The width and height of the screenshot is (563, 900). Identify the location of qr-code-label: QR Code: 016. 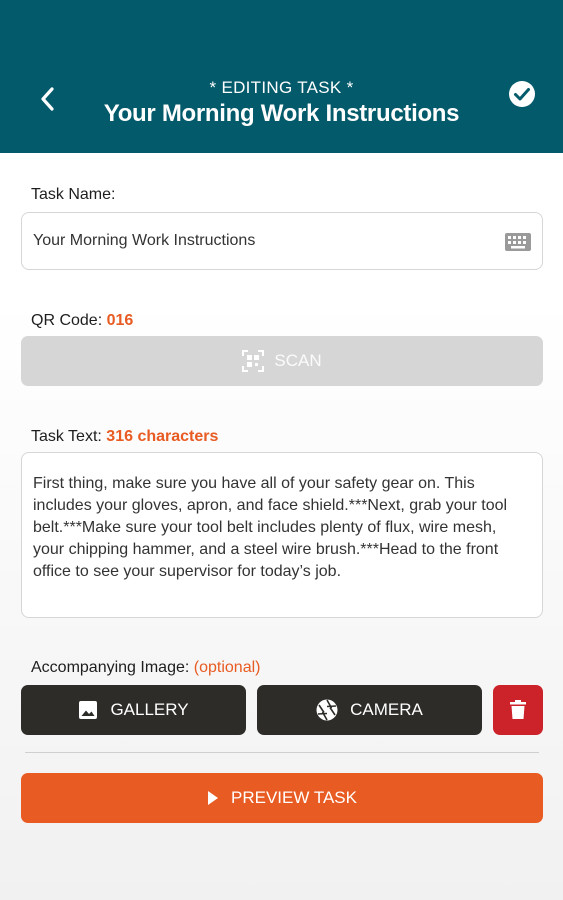
(82, 321).